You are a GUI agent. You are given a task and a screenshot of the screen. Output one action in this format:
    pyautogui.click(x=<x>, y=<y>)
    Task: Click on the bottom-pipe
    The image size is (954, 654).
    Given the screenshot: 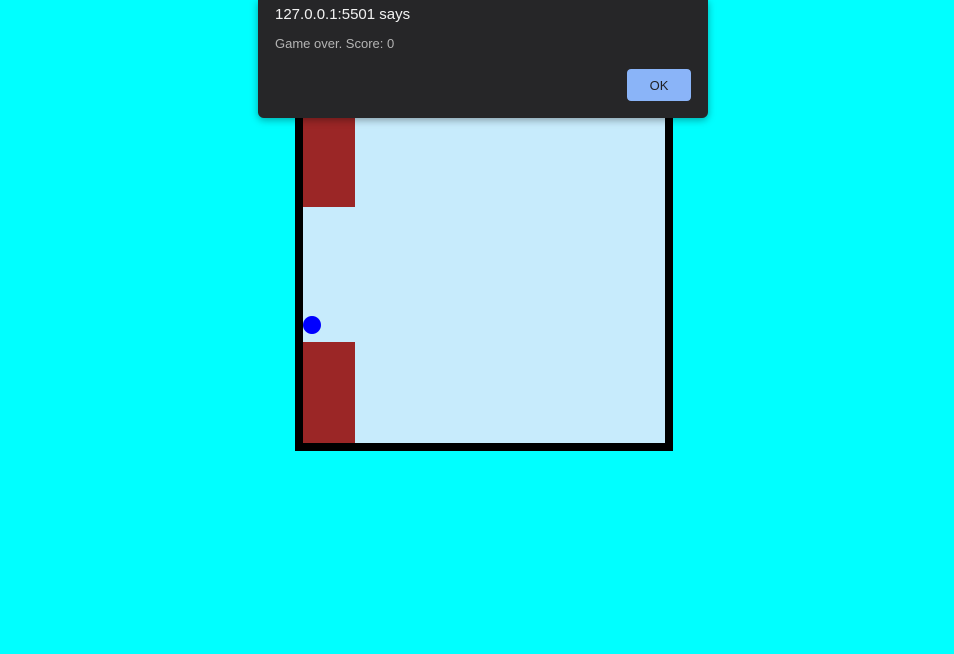 What is the action you would take?
    pyautogui.click(x=329, y=392)
    